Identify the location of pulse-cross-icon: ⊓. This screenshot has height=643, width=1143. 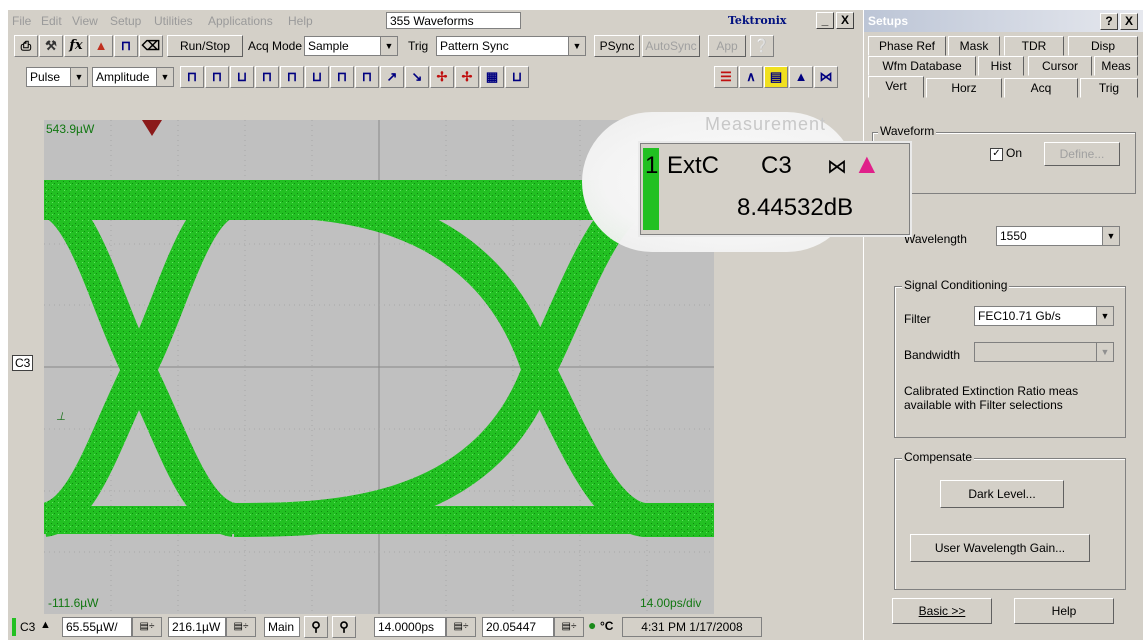
(342, 77).